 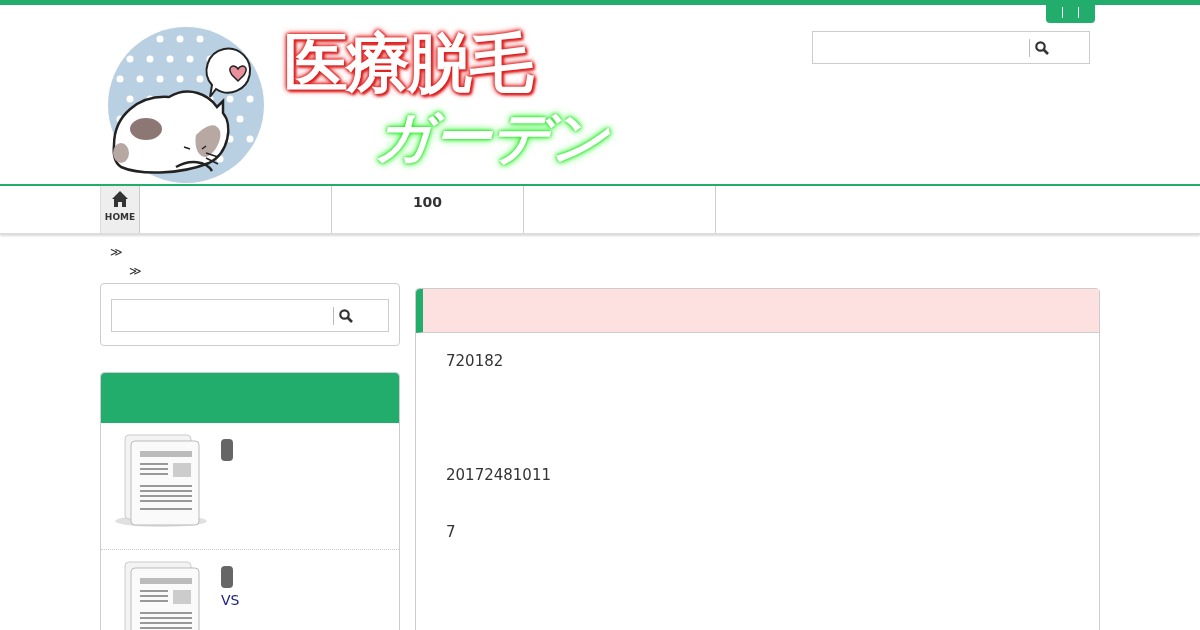 I want to click on nav-link: 100, so click(x=427, y=202).